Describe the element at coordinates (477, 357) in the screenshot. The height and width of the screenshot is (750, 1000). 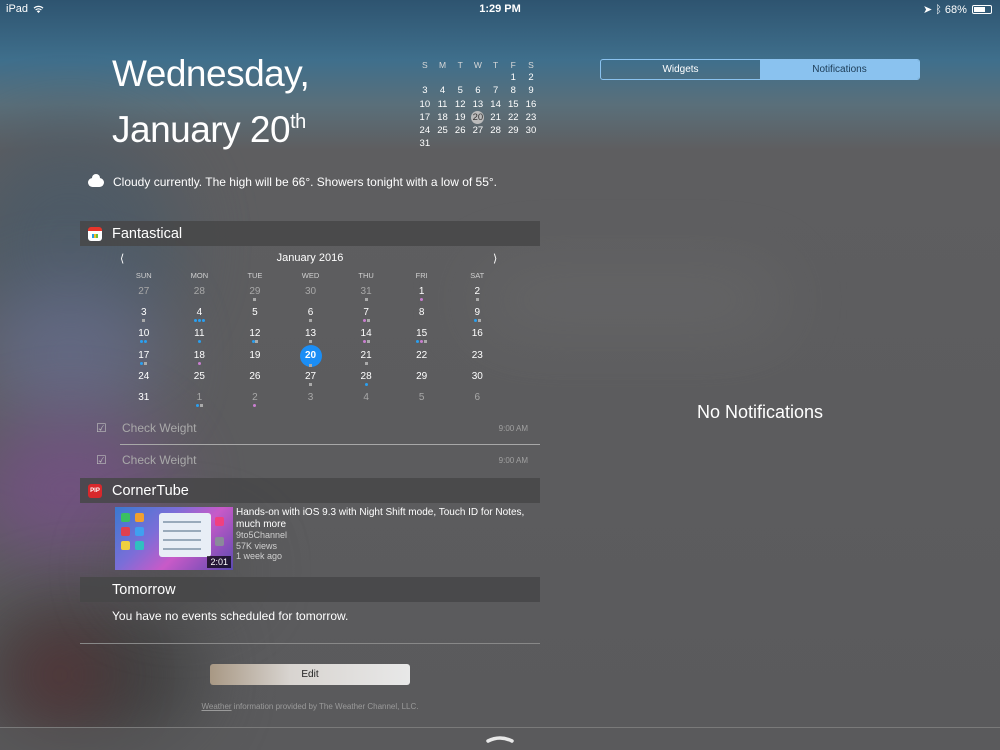
I see `fantastical-day: 23` at that location.